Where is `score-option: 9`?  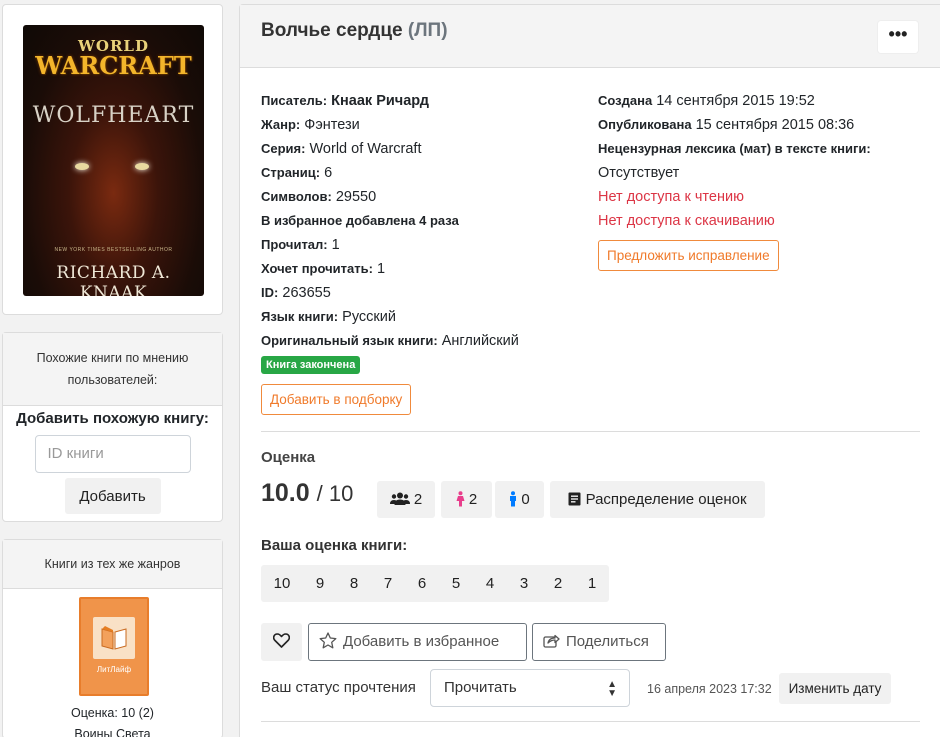
score-option: 9 is located at coordinates (320, 583).